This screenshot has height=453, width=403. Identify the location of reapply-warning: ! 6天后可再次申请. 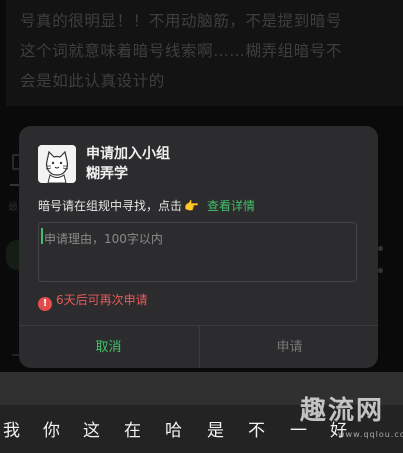
(93, 301).